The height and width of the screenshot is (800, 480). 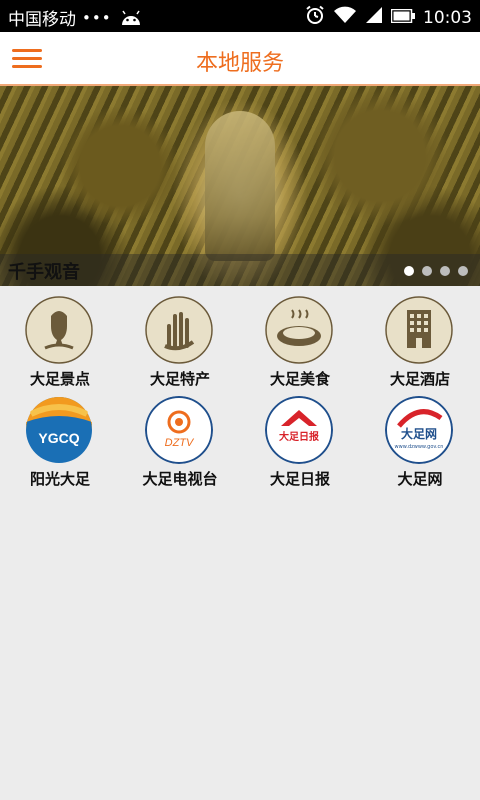 I want to click on grid-item-label: 大足酒店, so click(x=419, y=379).